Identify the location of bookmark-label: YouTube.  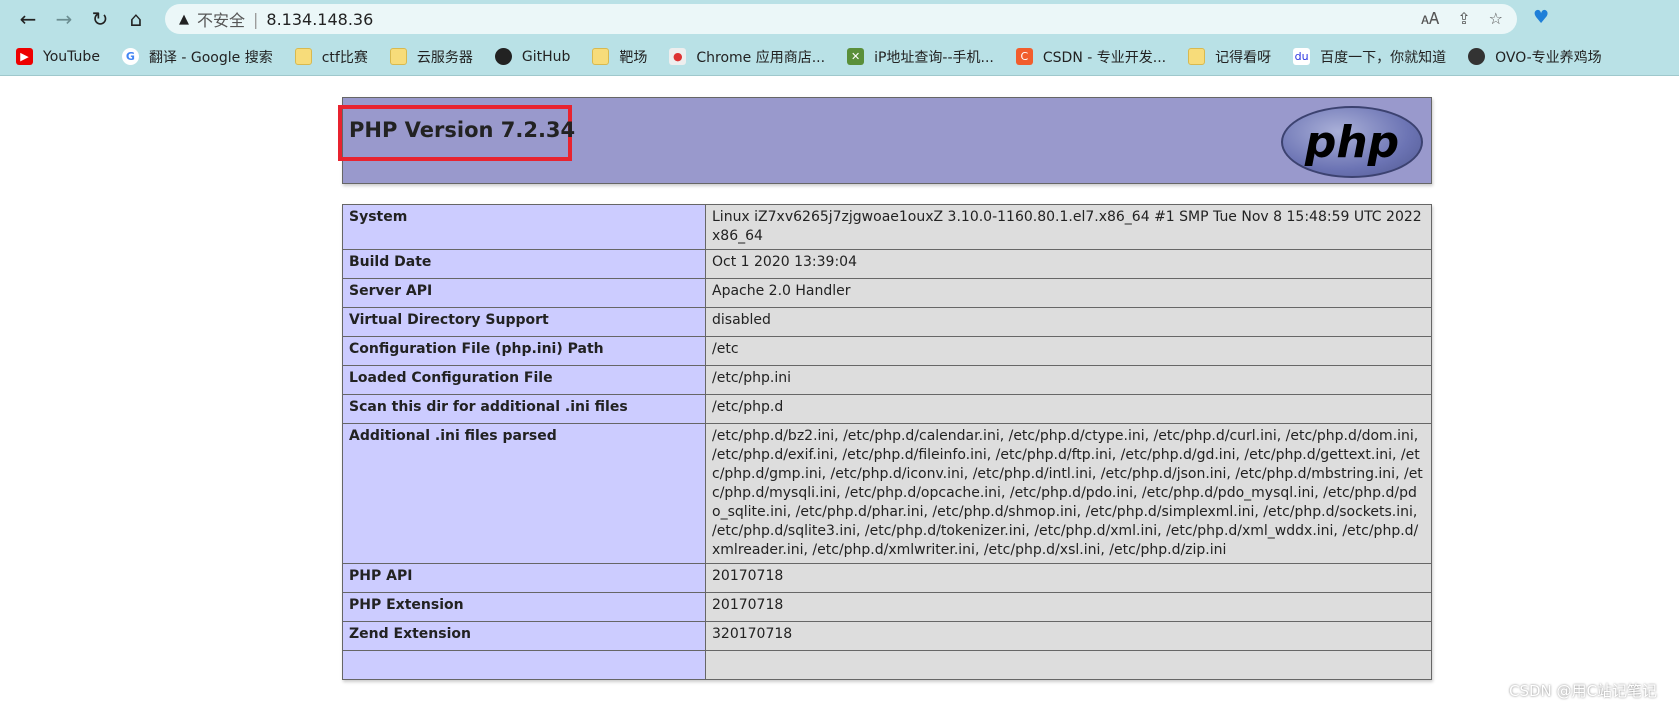
(71, 56).